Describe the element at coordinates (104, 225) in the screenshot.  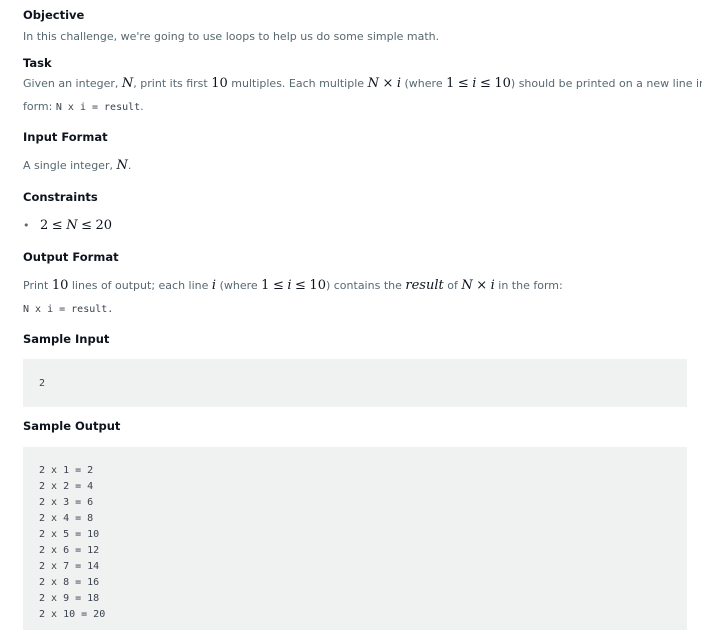
I see `math-number: 20` at that location.